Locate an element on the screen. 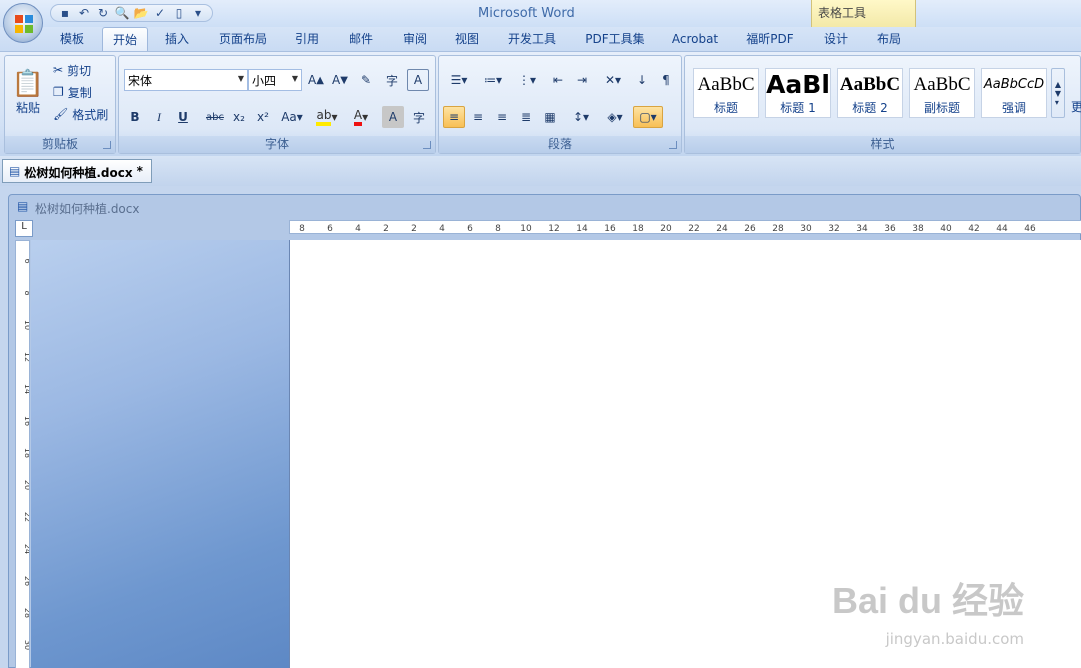 Image resolution: width=1081 pixels, height=668 pixels. underline-icon: U is located at coordinates (183, 117).